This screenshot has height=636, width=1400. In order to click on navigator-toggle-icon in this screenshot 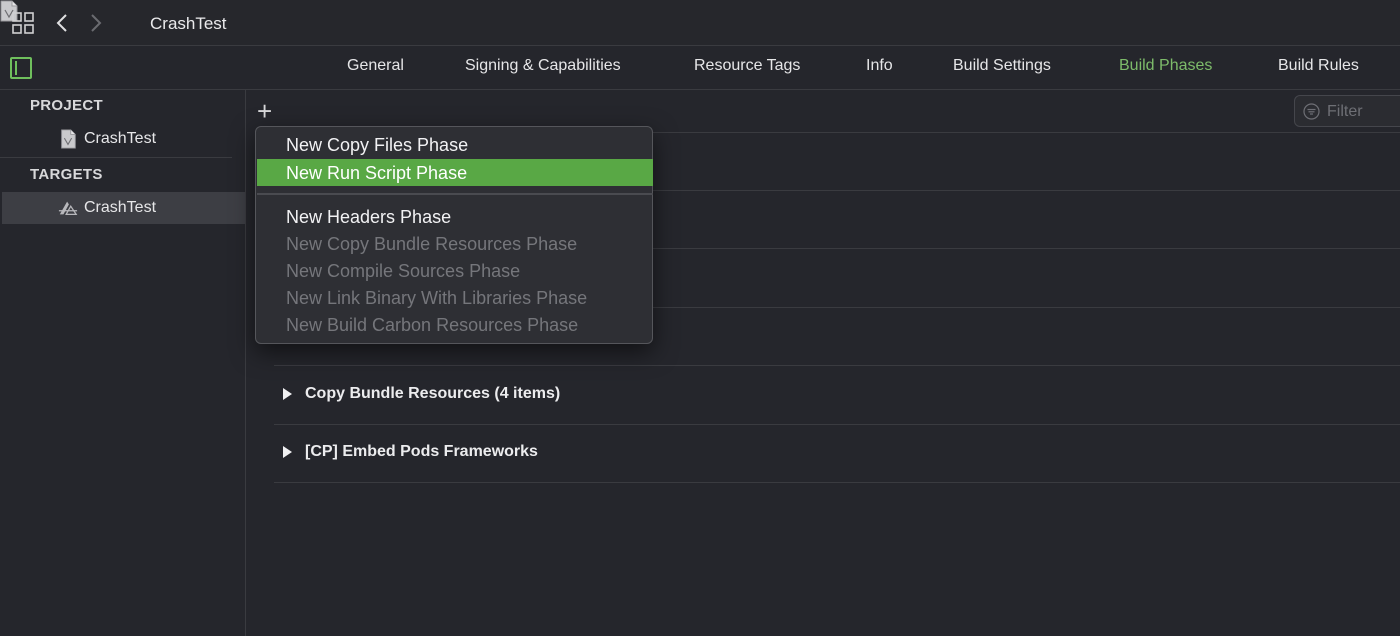, I will do `click(21, 68)`.